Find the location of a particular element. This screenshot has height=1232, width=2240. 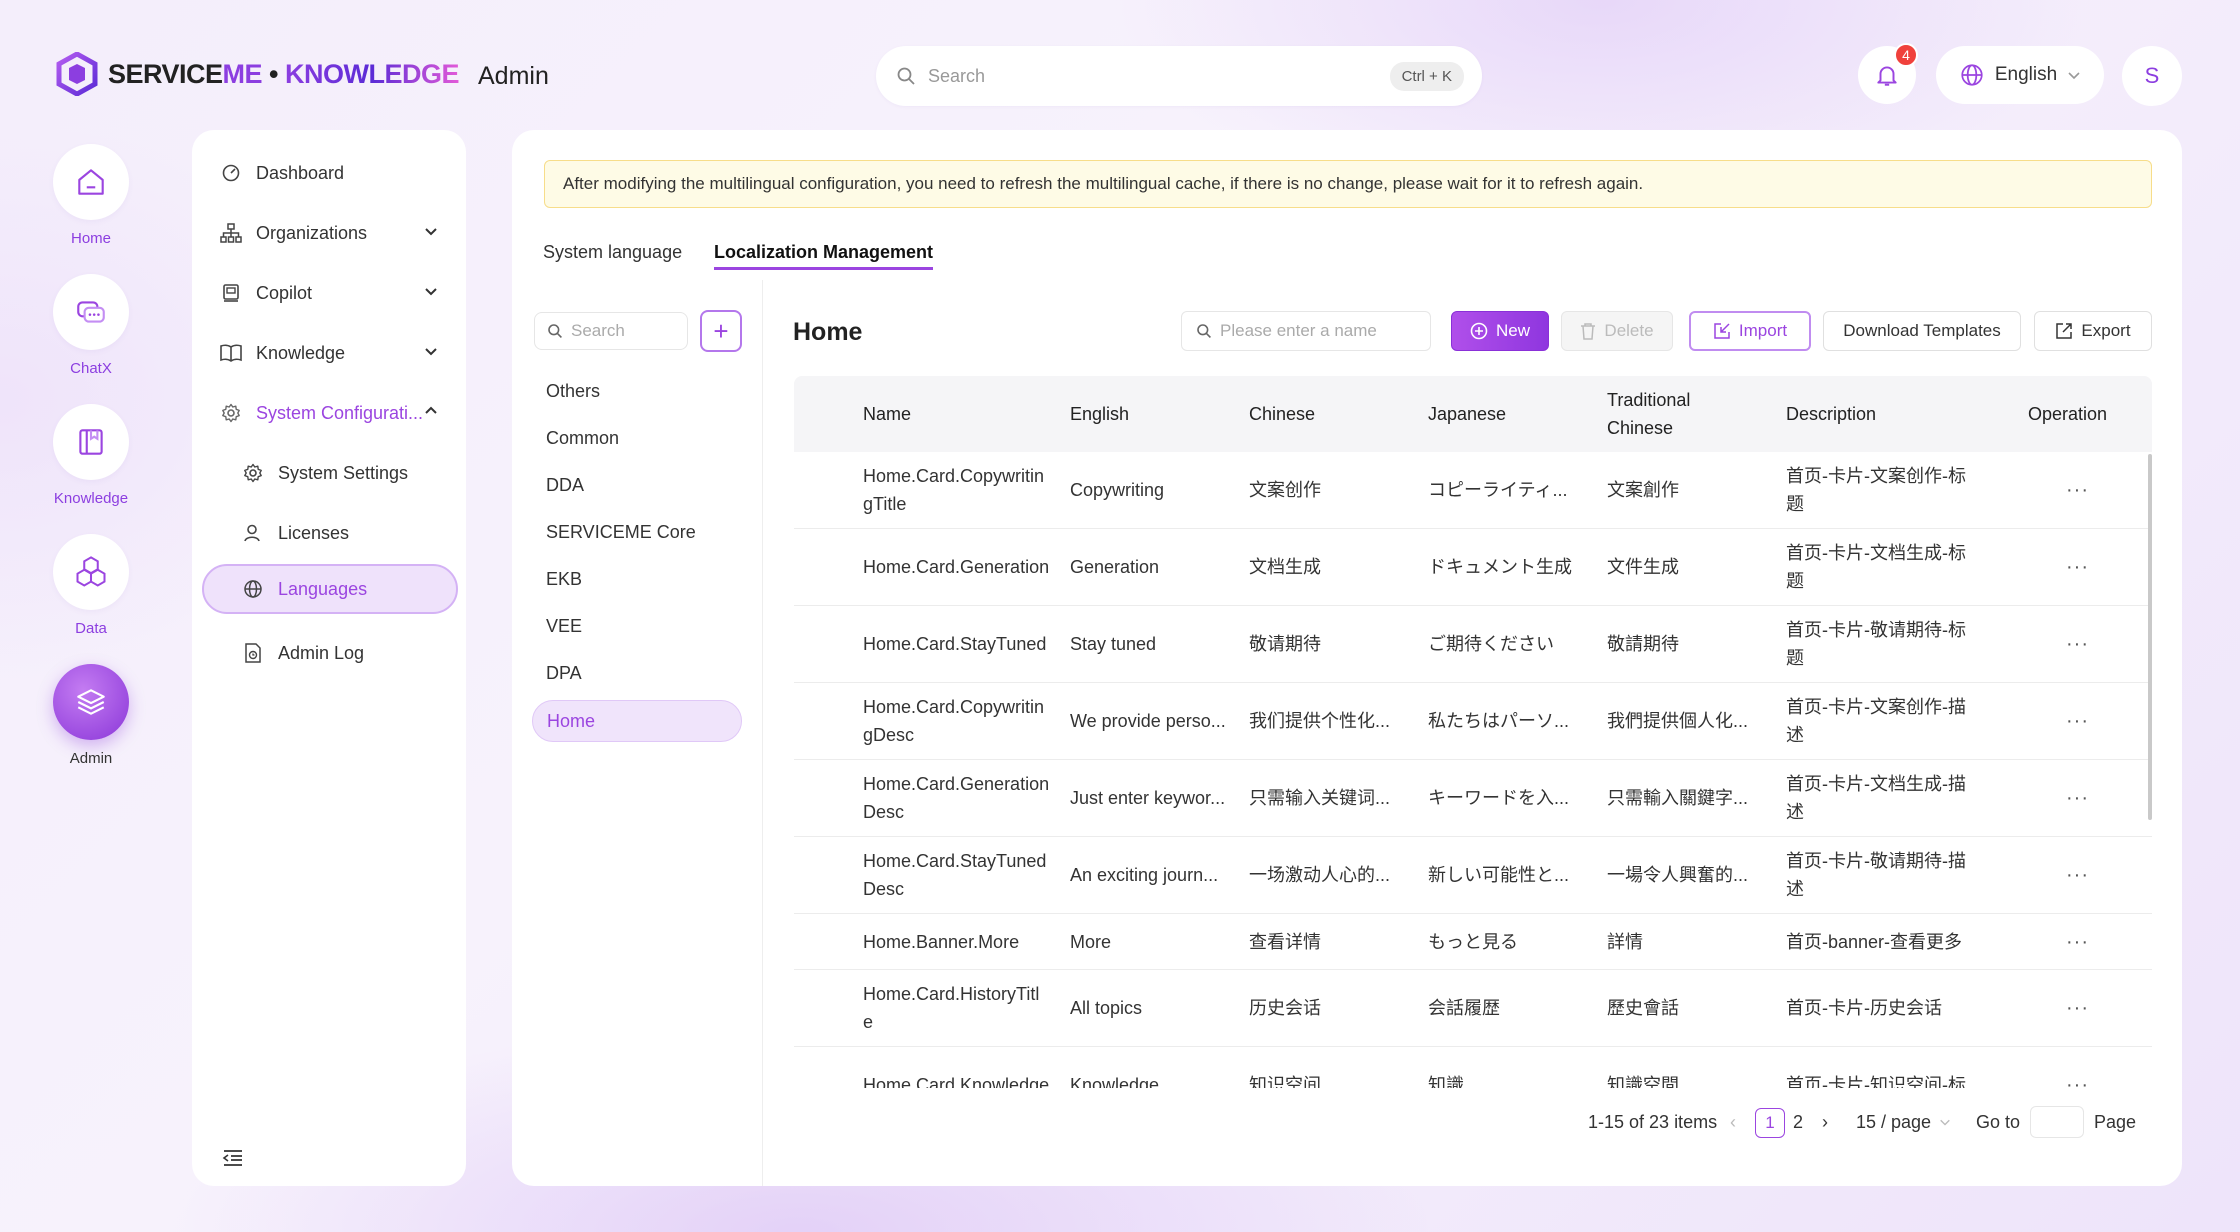

user-avatar: S is located at coordinates (2152, 76).